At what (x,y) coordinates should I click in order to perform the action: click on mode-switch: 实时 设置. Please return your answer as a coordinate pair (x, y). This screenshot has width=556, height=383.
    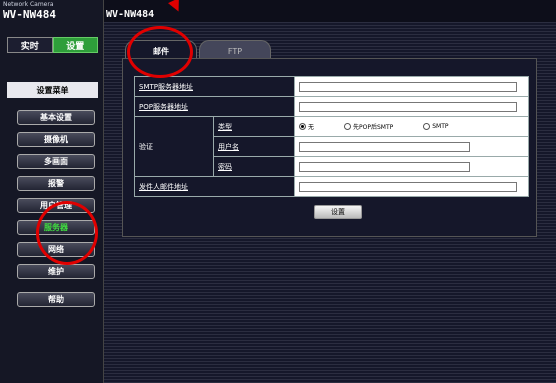
    Looking at the image, I should click on (52, 45).